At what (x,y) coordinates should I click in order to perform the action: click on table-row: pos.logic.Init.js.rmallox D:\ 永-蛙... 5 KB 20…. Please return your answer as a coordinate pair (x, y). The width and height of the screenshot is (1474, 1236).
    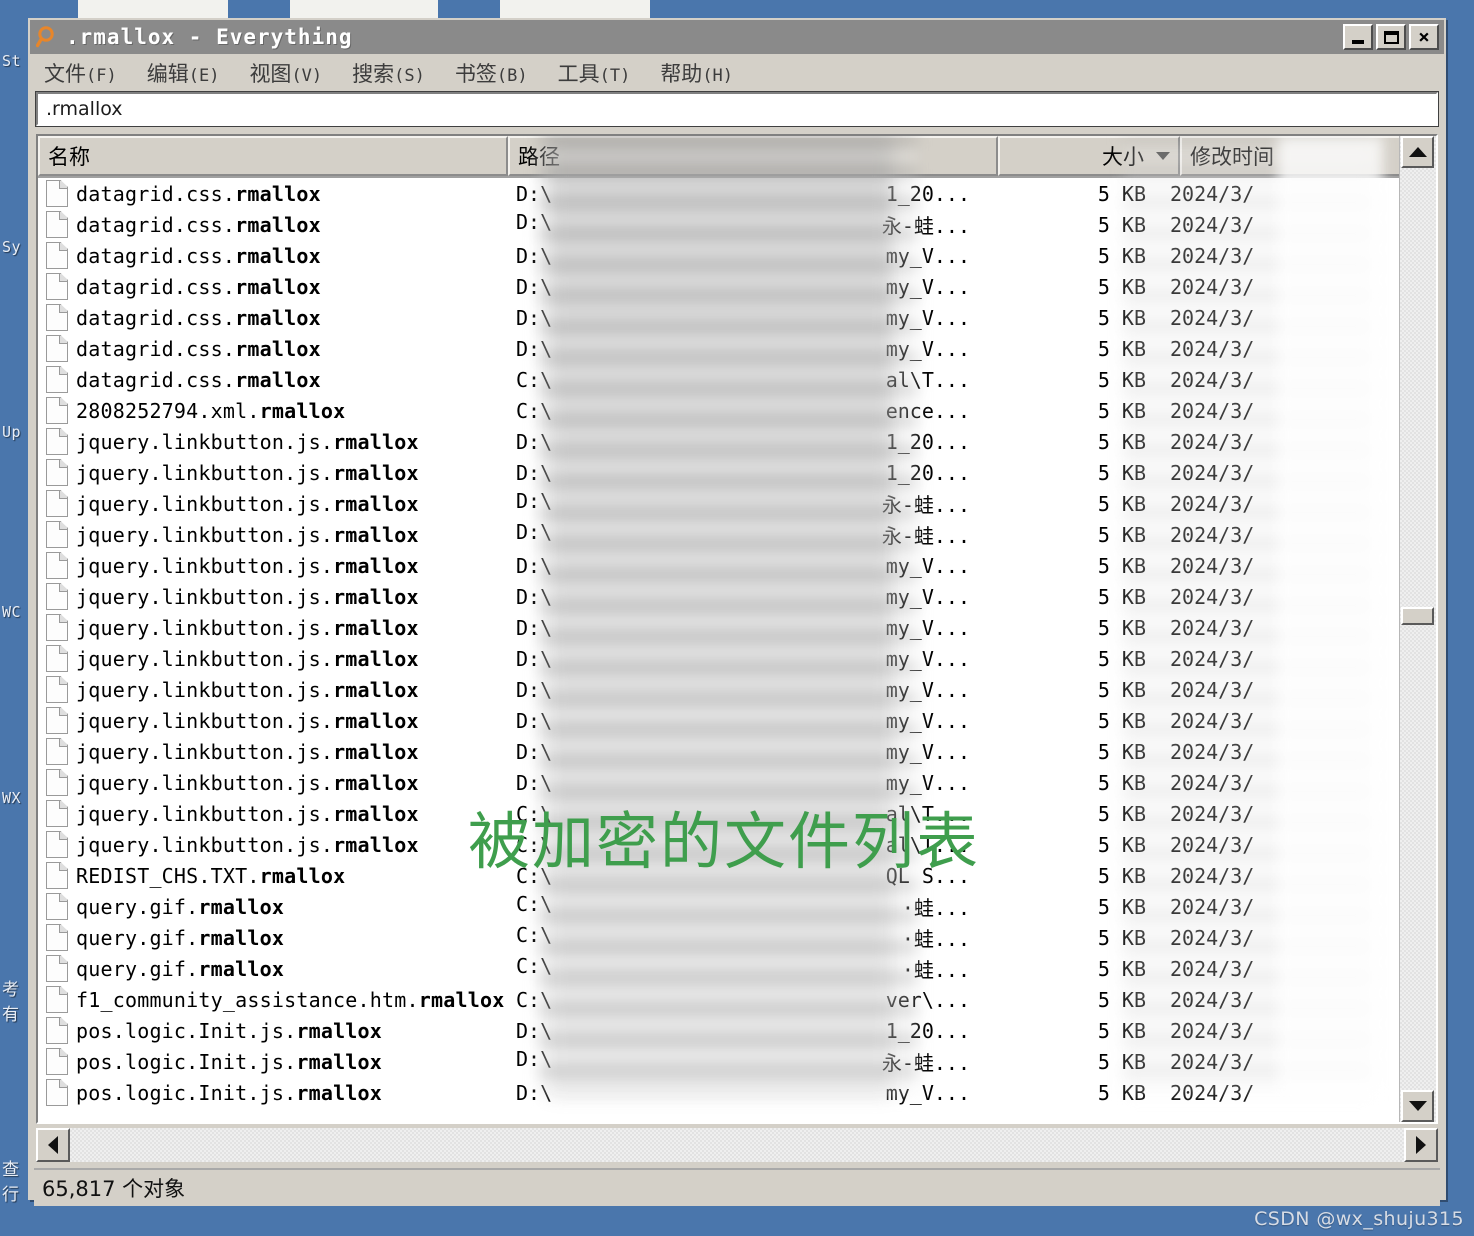
    Looking at the image, I should click on (737, 1061).